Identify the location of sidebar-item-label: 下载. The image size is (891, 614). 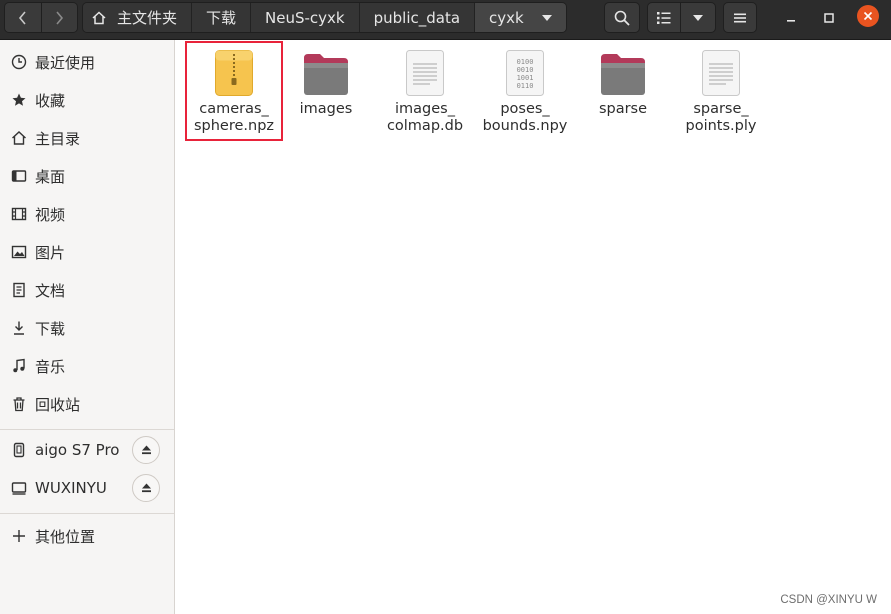
(50, 328).